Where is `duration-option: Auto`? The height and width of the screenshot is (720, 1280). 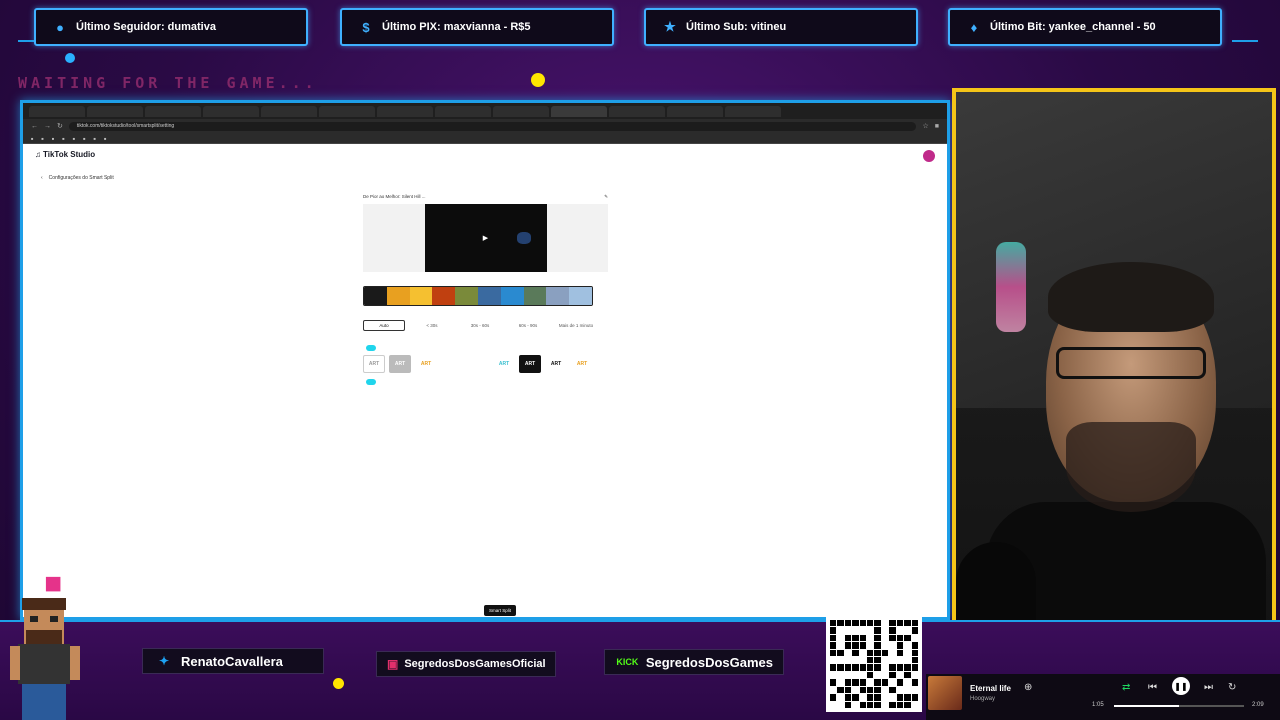
duration-option: Auto is located at coordinates (384, 325).